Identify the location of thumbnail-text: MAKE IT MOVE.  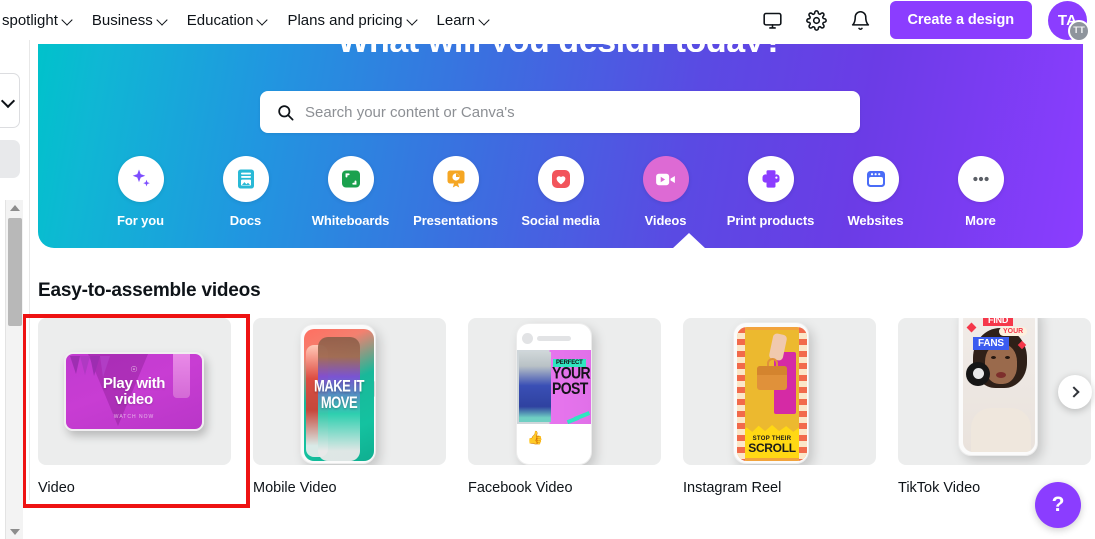
(339, 394).